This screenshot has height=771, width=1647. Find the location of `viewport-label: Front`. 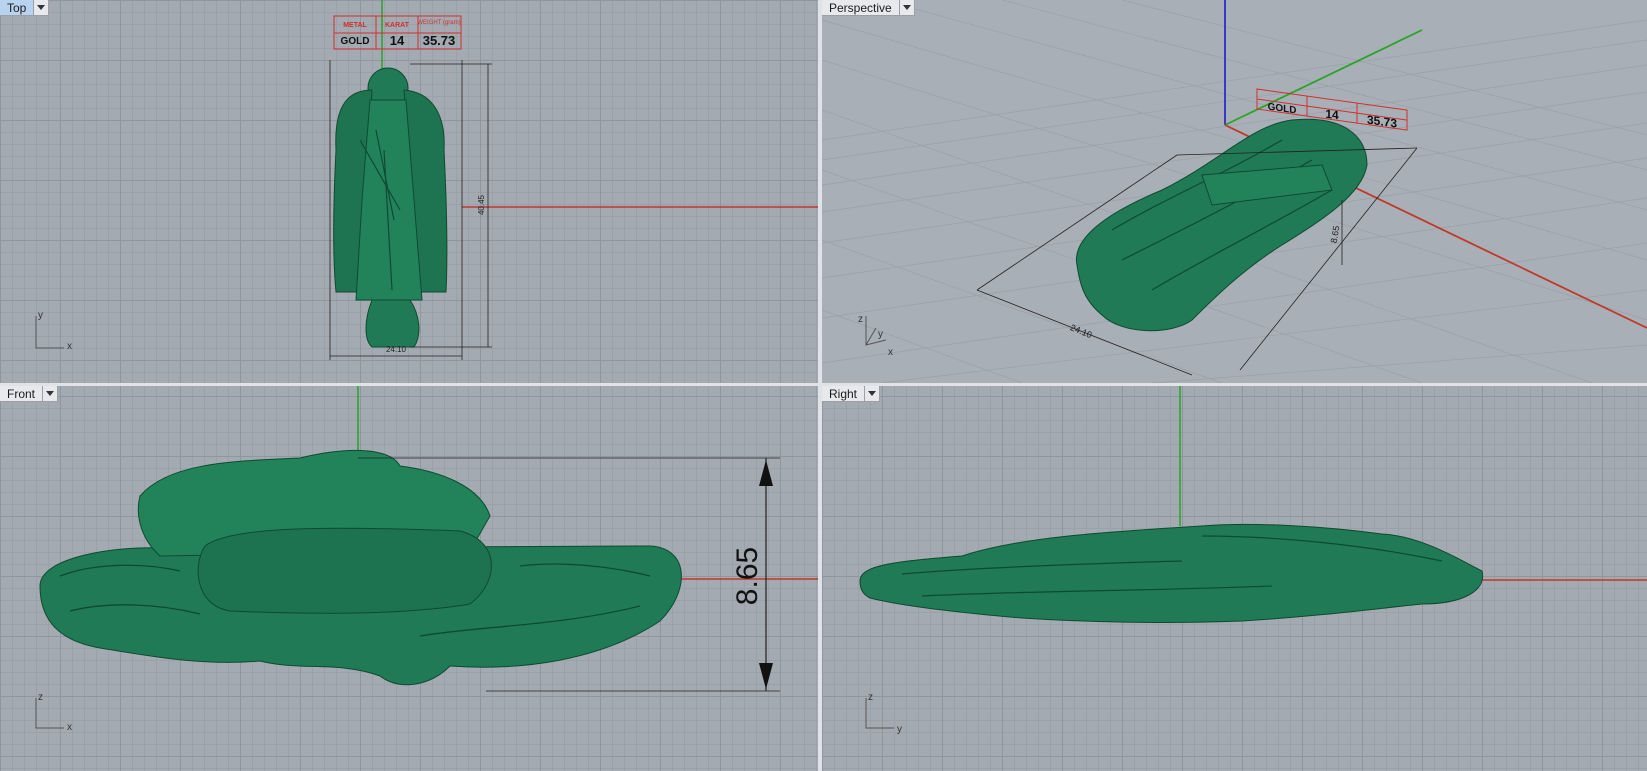

viewport-label: Front is located at coordinates (22, 394).